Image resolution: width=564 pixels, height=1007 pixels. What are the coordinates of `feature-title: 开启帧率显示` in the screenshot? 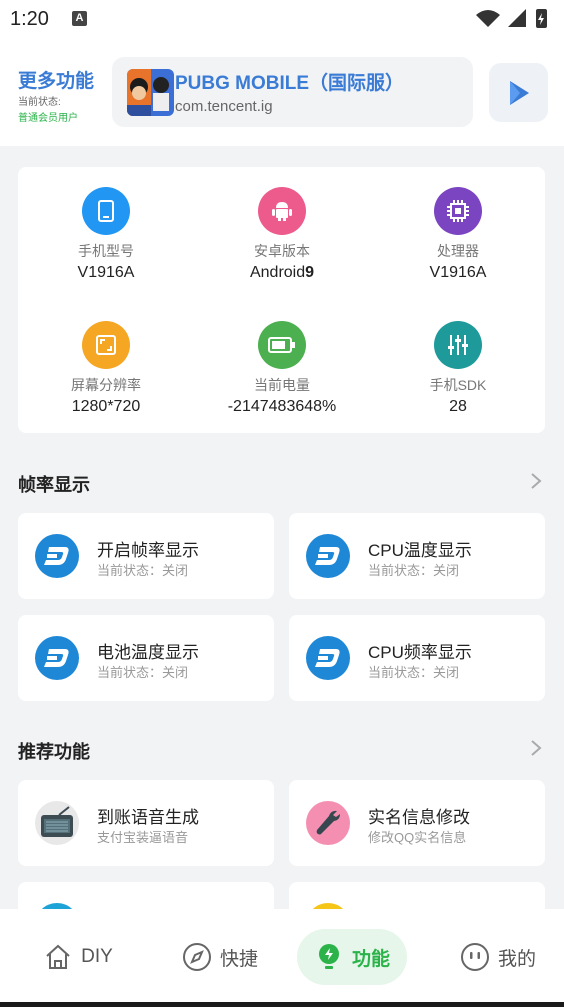 It's located at (148, 550).